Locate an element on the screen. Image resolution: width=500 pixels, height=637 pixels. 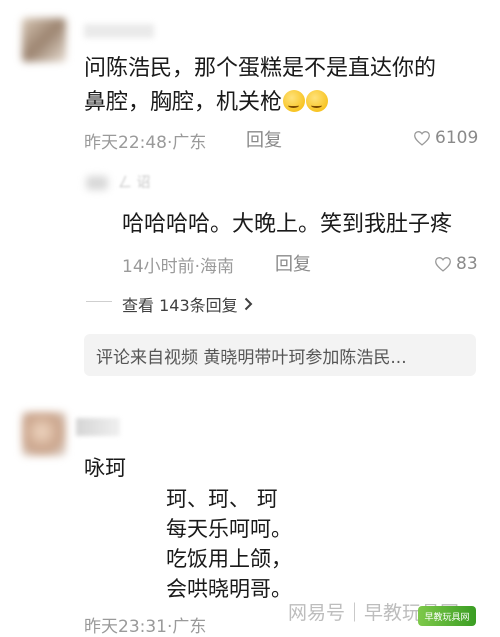
comment-time-location: 昨天22:48·广东 is located at coordinates (145, 143).